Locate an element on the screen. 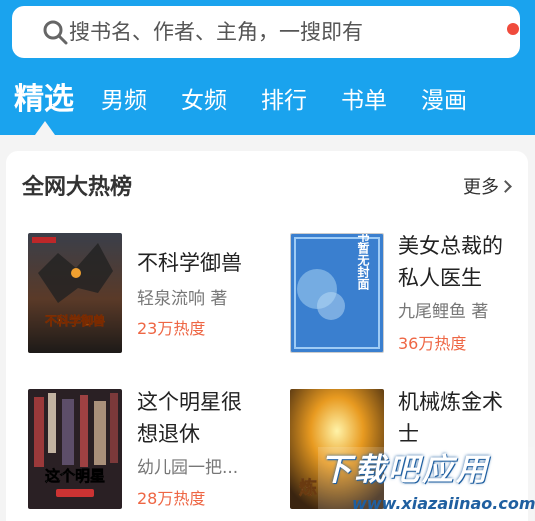  book-title: 机械炼金术士 is located at coordinates (458, 418).